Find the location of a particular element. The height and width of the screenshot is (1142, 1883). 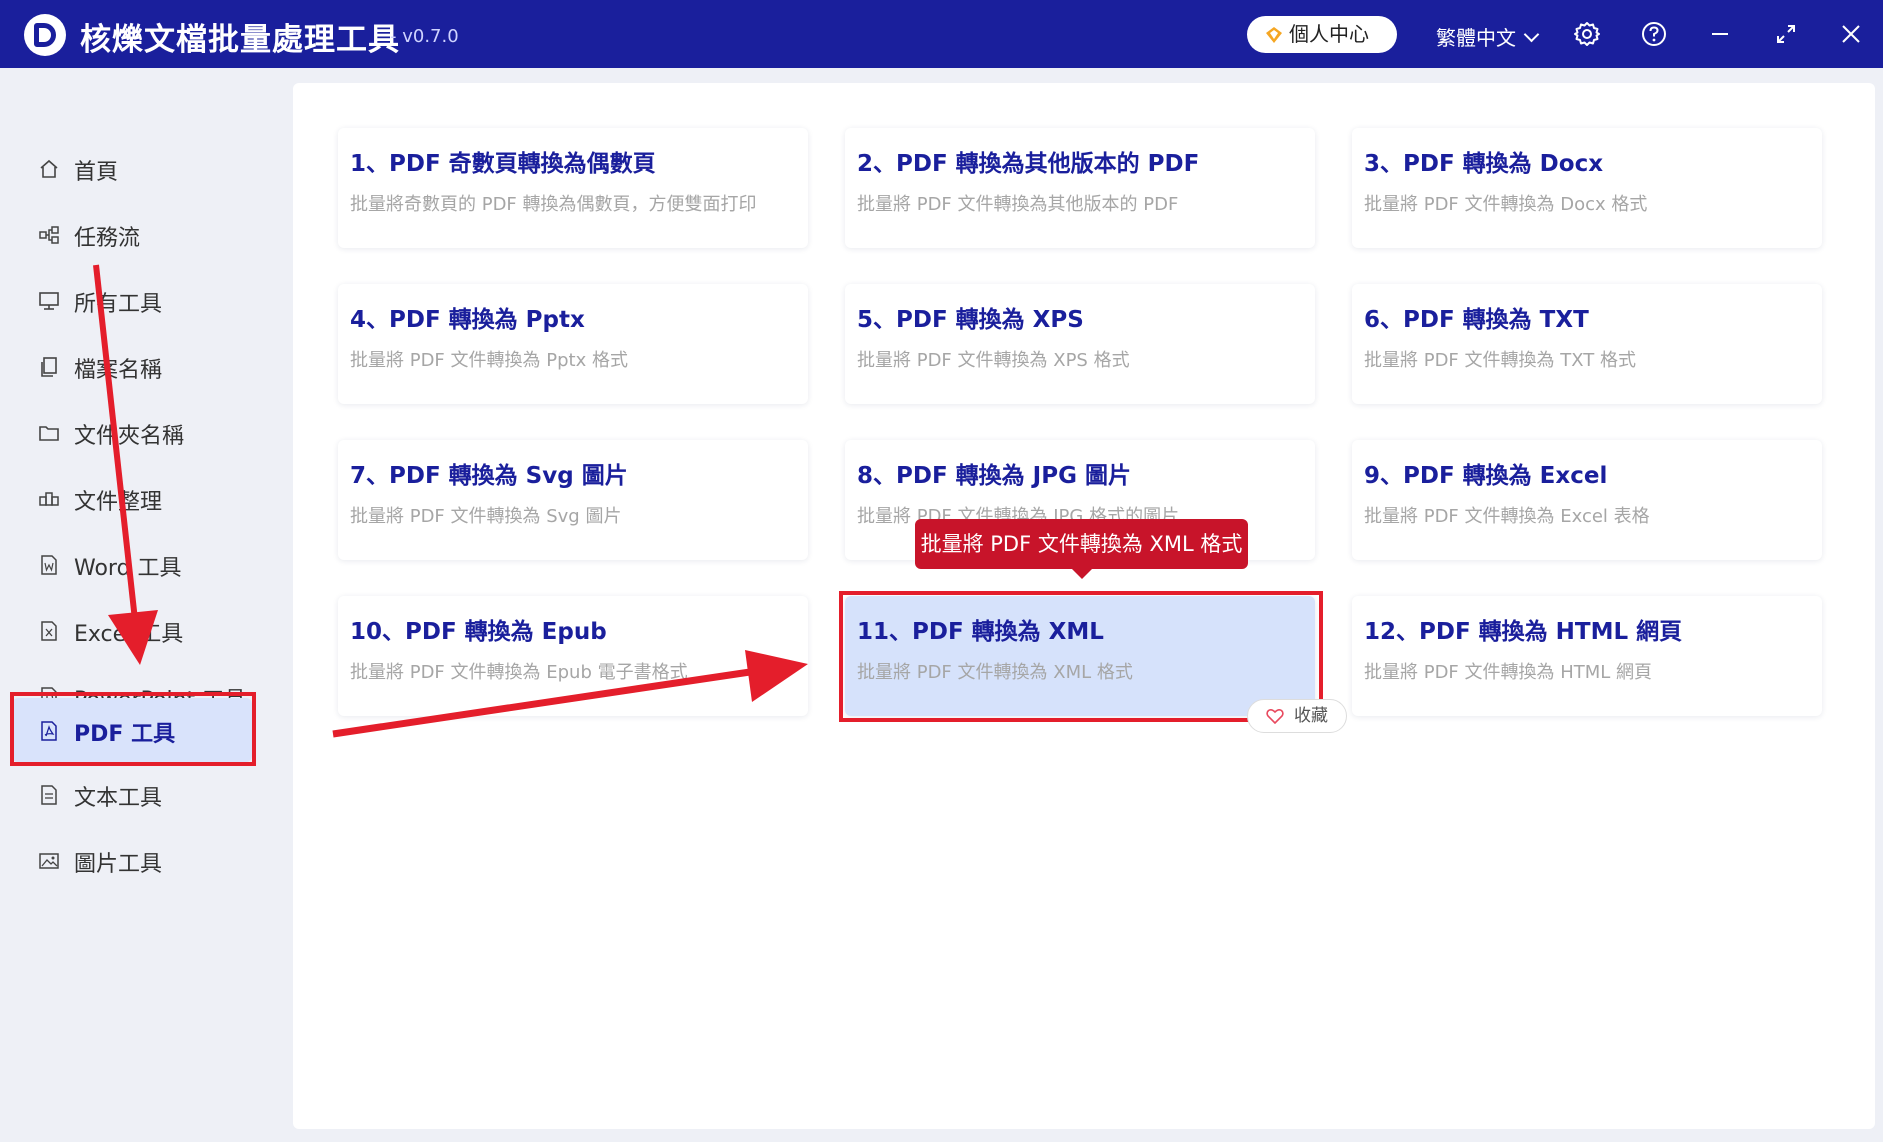

tool-card-pdf-to-excel: 9、PDF 轉換為 Excel 批量將 PDF 文件轉換為 Excel 表格 is located at coordinates (1587, 500).